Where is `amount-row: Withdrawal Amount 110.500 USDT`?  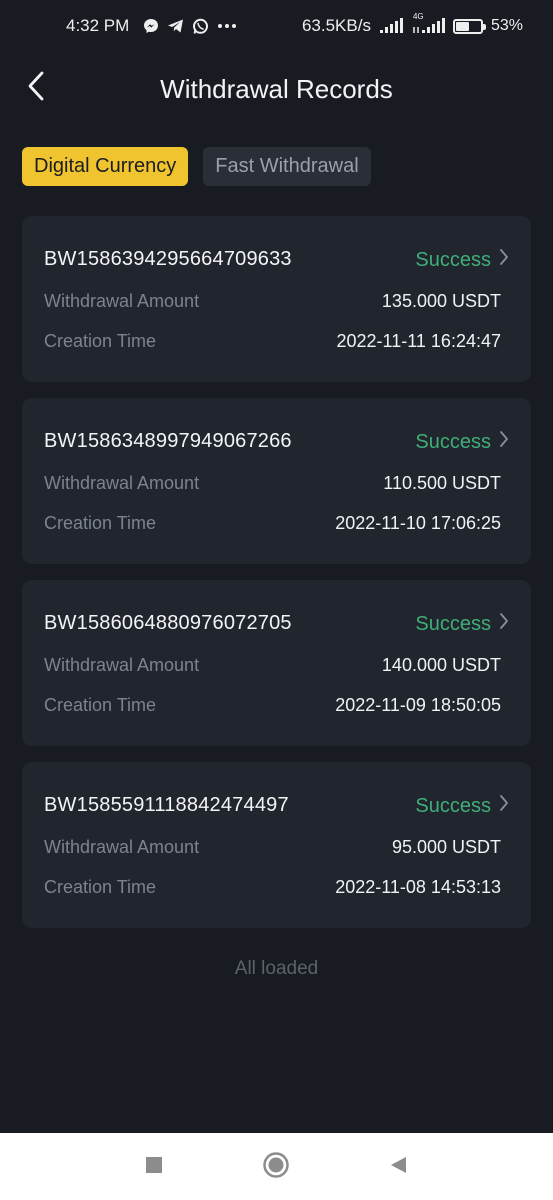 amount-row: Withdrawal Amount 110.500 USDT is located at coordinates (272, 483).